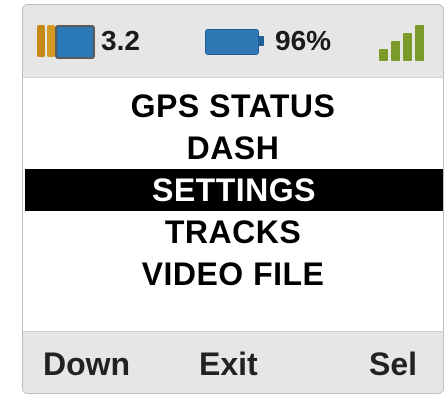 This screenshot has width=448, height=395. What do you see at coordinates (86, 364) in the screenshot?
I see `down-softkey: Down` at bounding box center [86, 364].